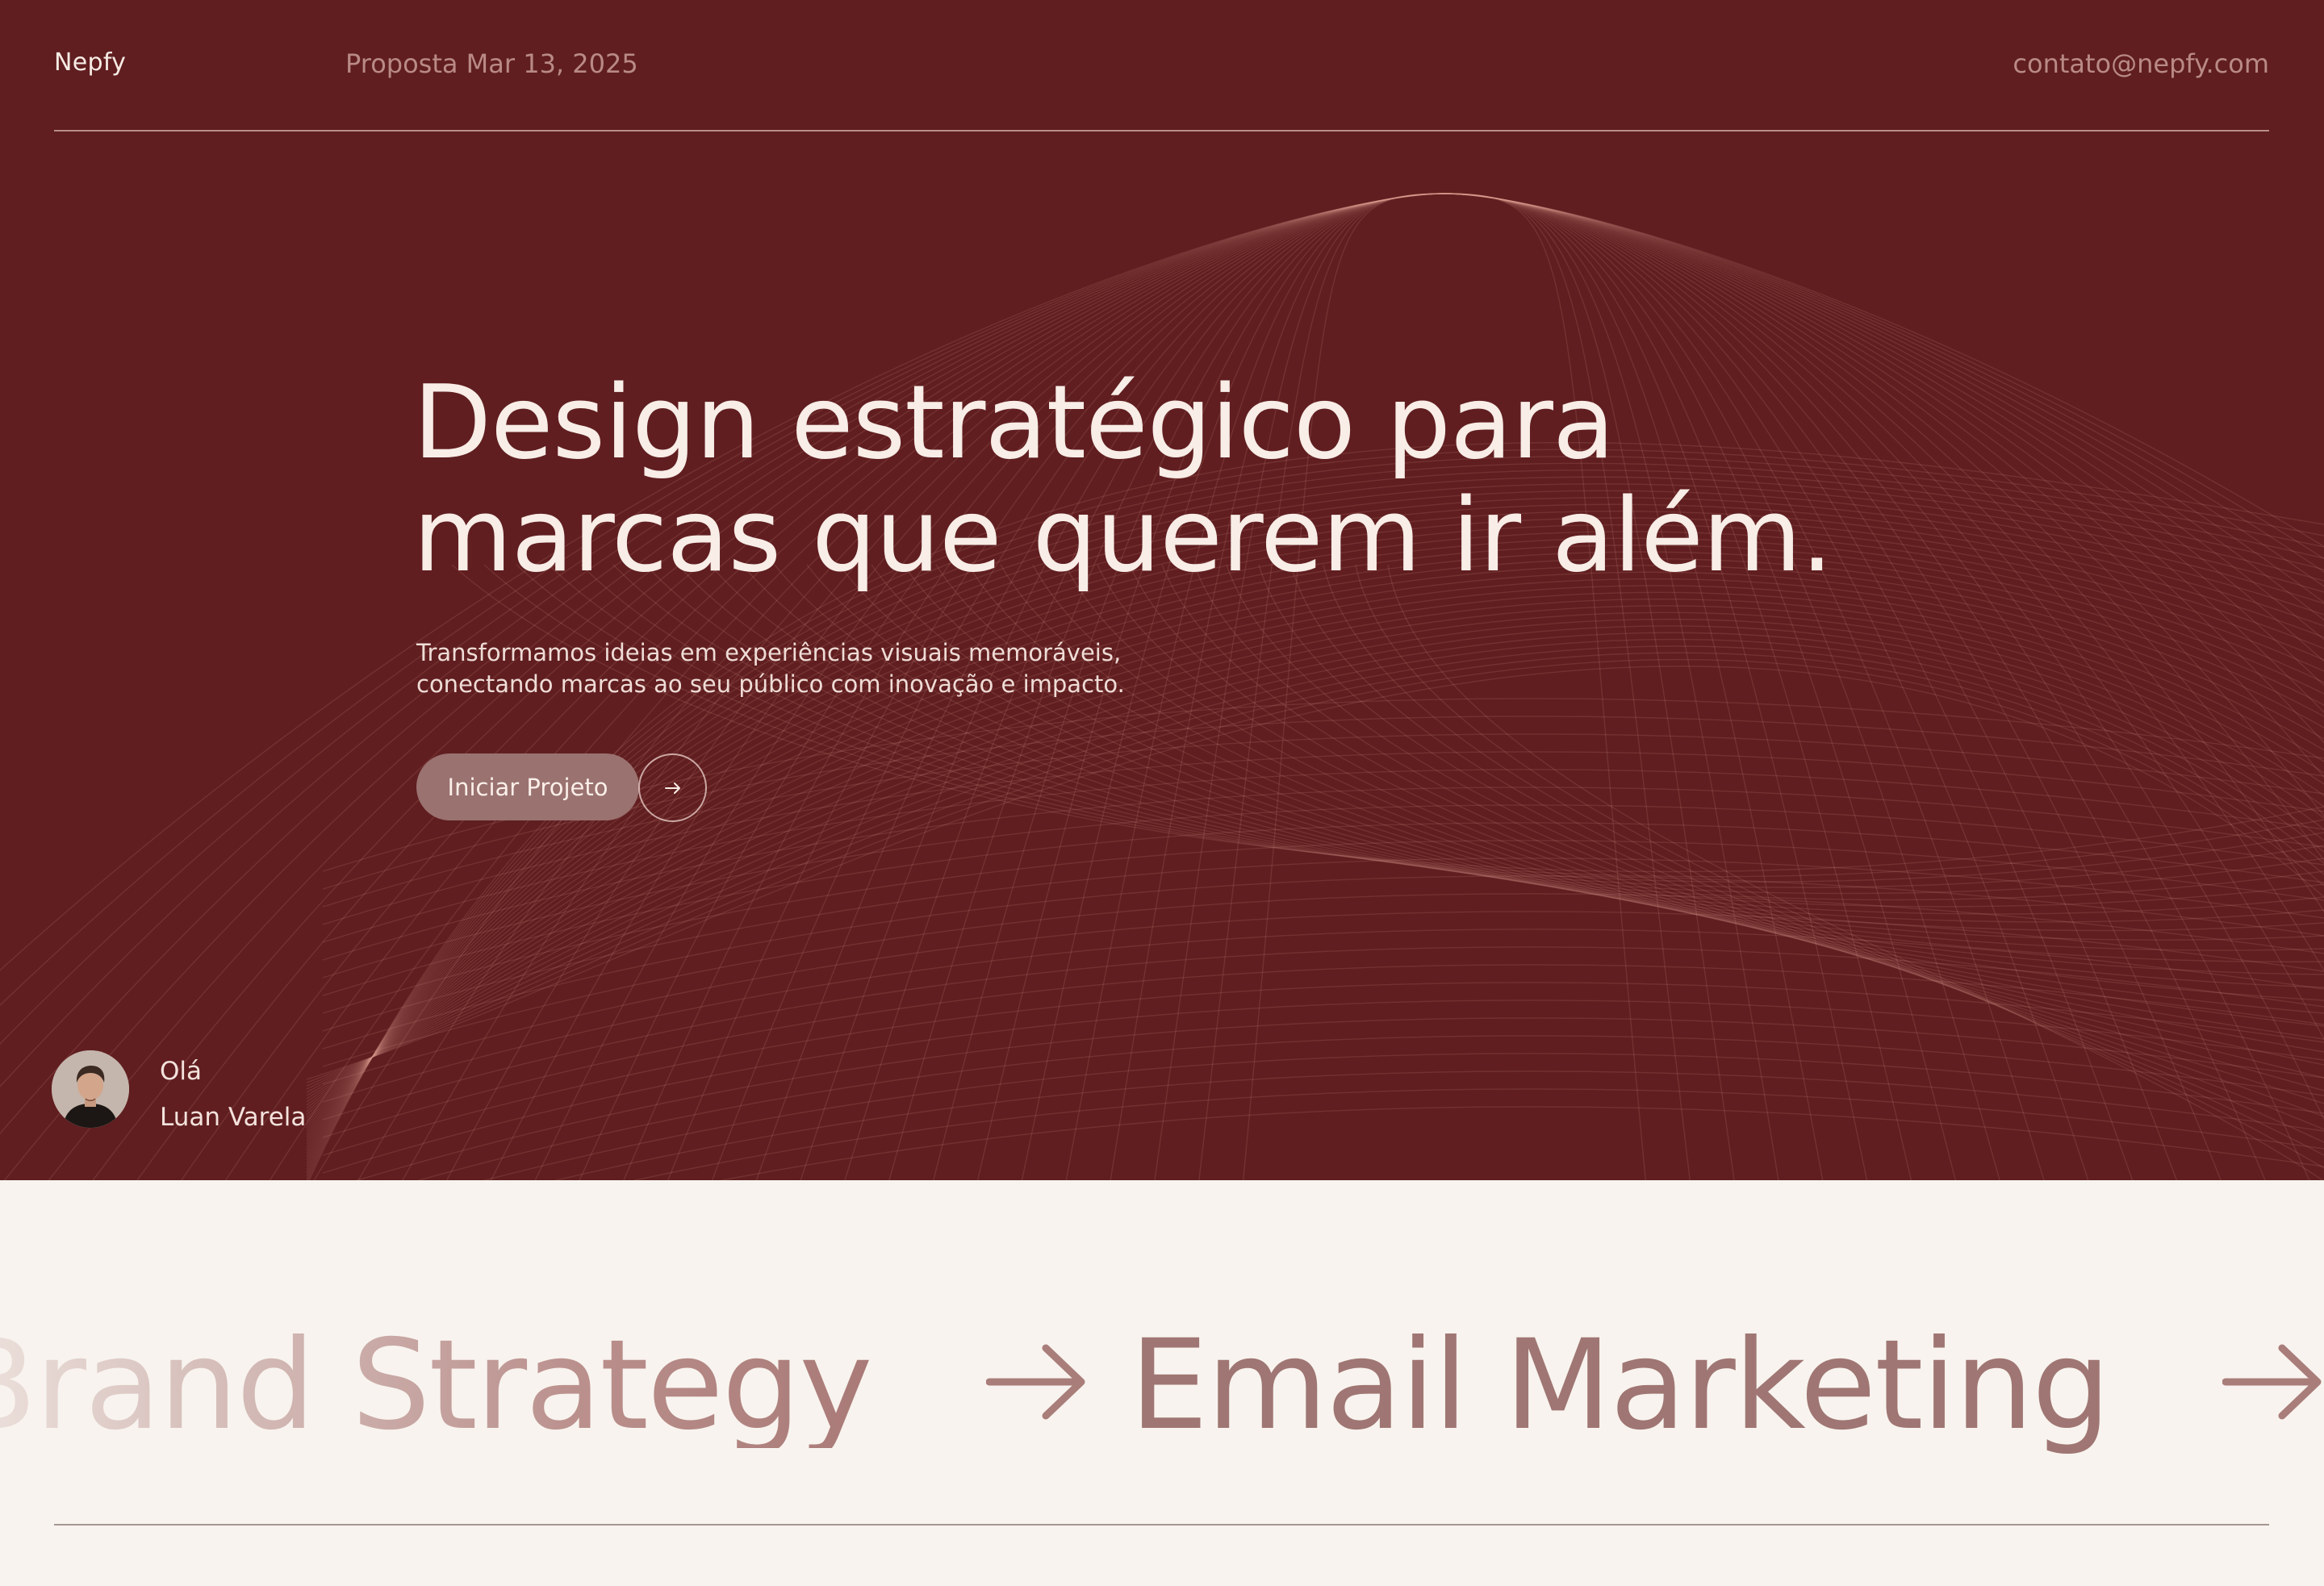 The image size is (2324, 1586). I want to click on start-project-arrow-button, so click(672, 788).